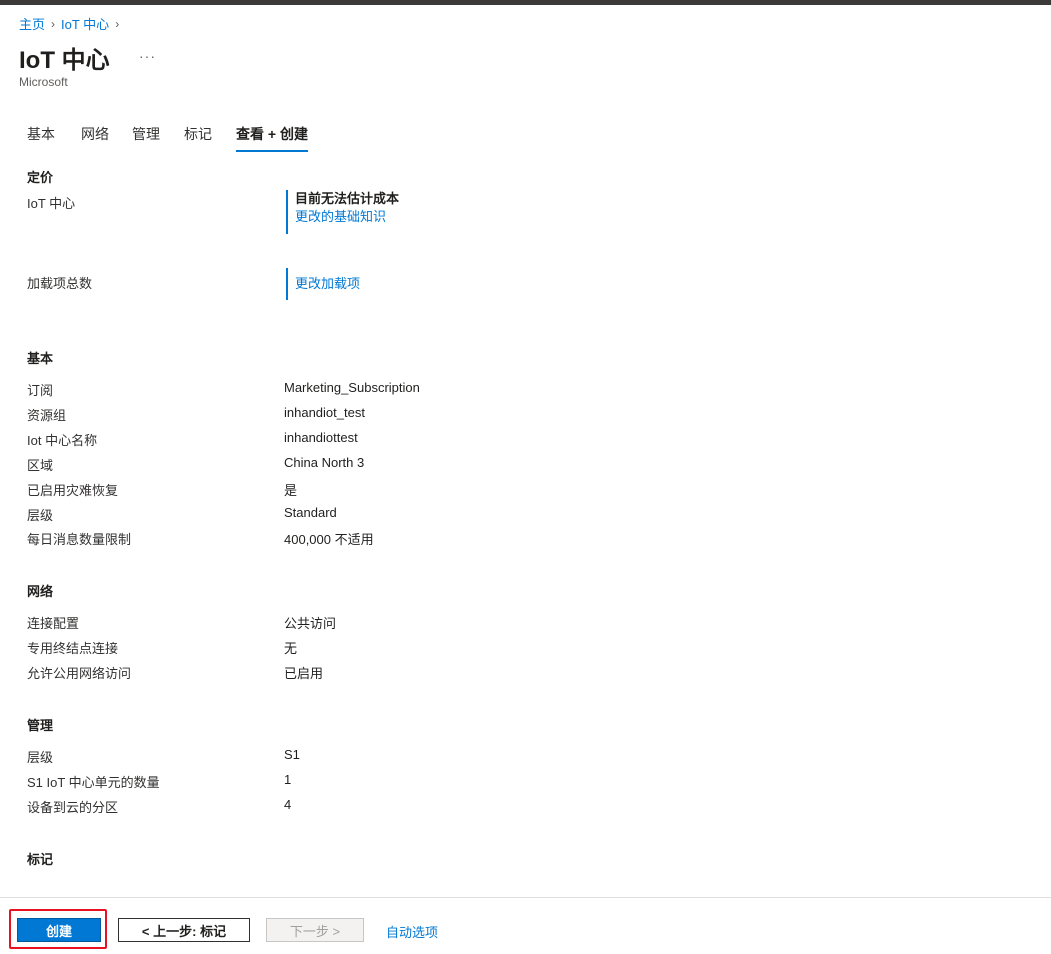  Describe the element at coordinates (324, 462) in the screenshot. I see `row-value: China North 3` at that location.